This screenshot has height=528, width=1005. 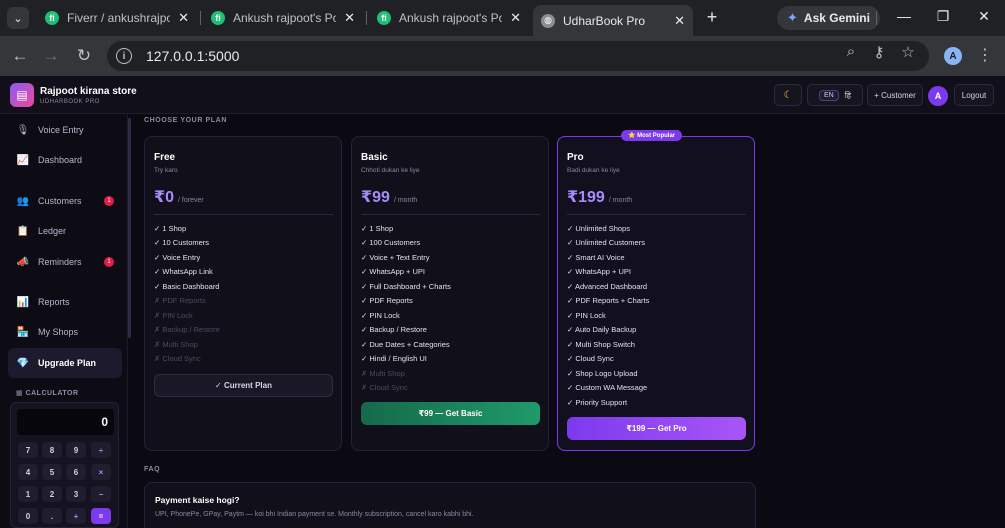 I want to click on feature-item: ✓ Smart AI Voice, so click(x=596, y=257).